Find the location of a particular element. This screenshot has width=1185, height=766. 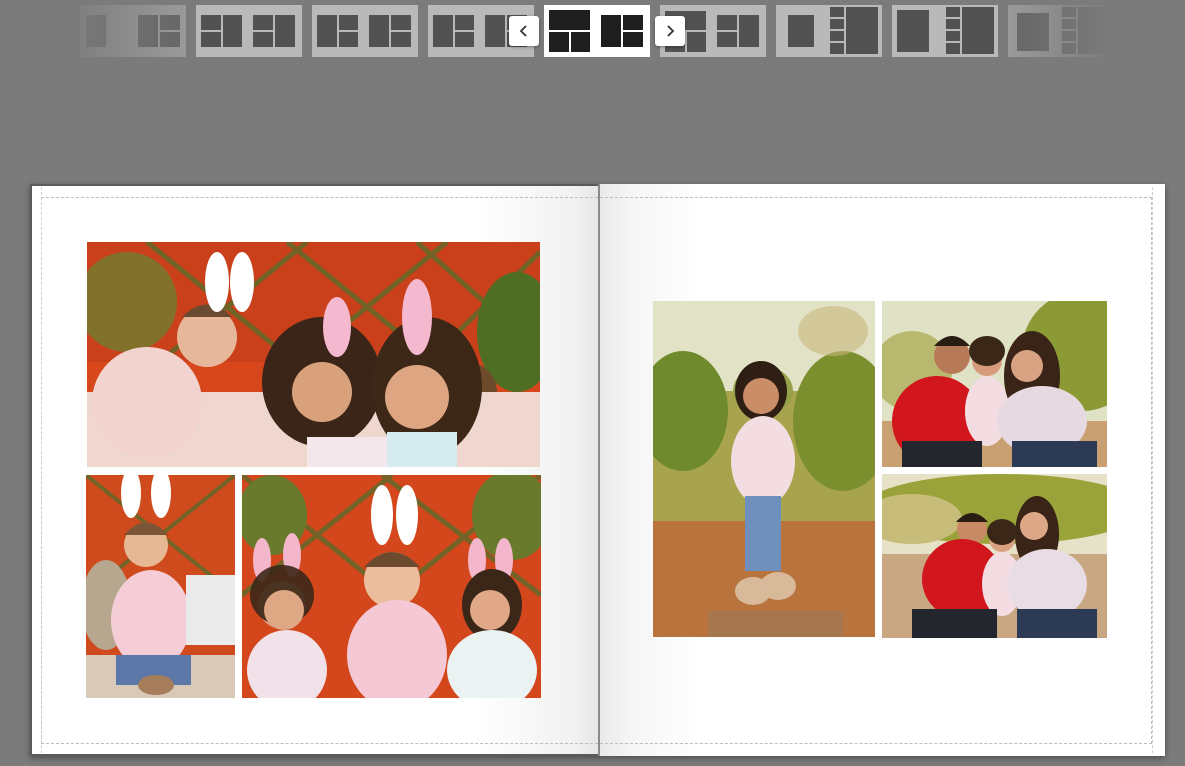

photo-girl-standing-stump is located at coordinates (764, 469).